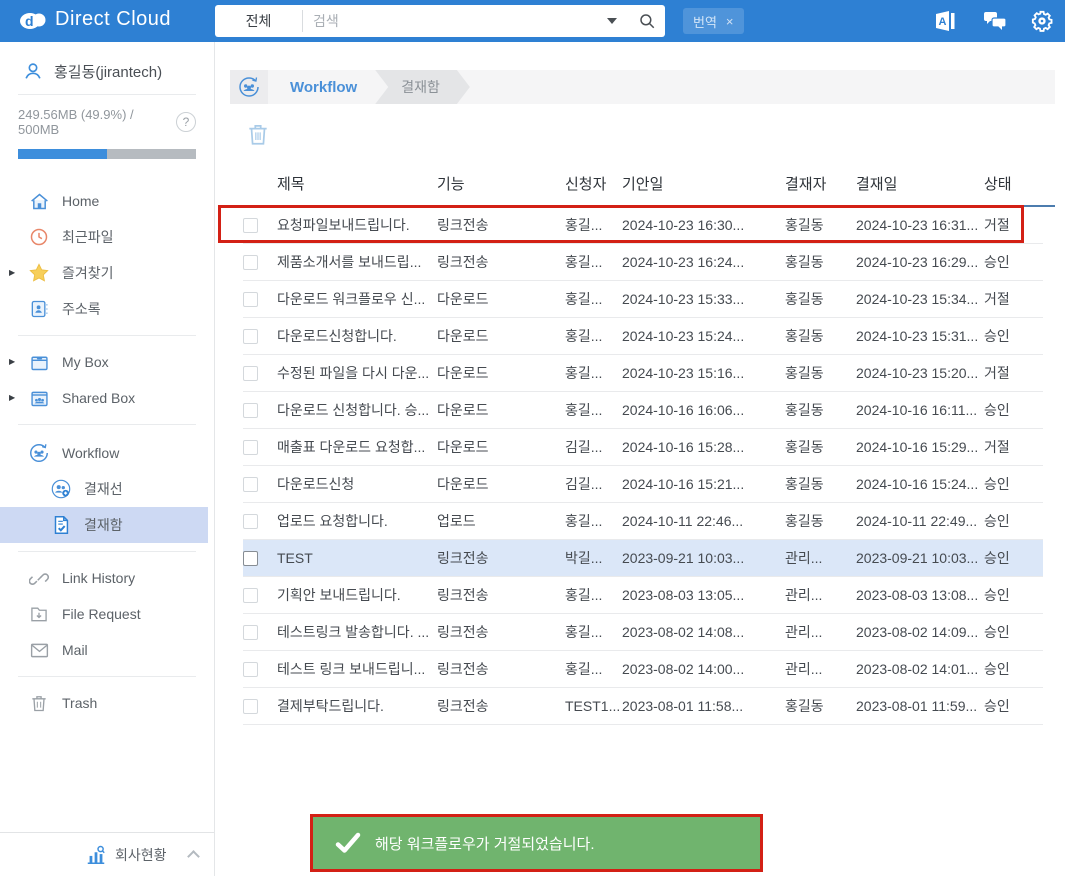 The height and width of the screenshot is (876, 1065). I want to click on my-box-icon, so click(39, 362).